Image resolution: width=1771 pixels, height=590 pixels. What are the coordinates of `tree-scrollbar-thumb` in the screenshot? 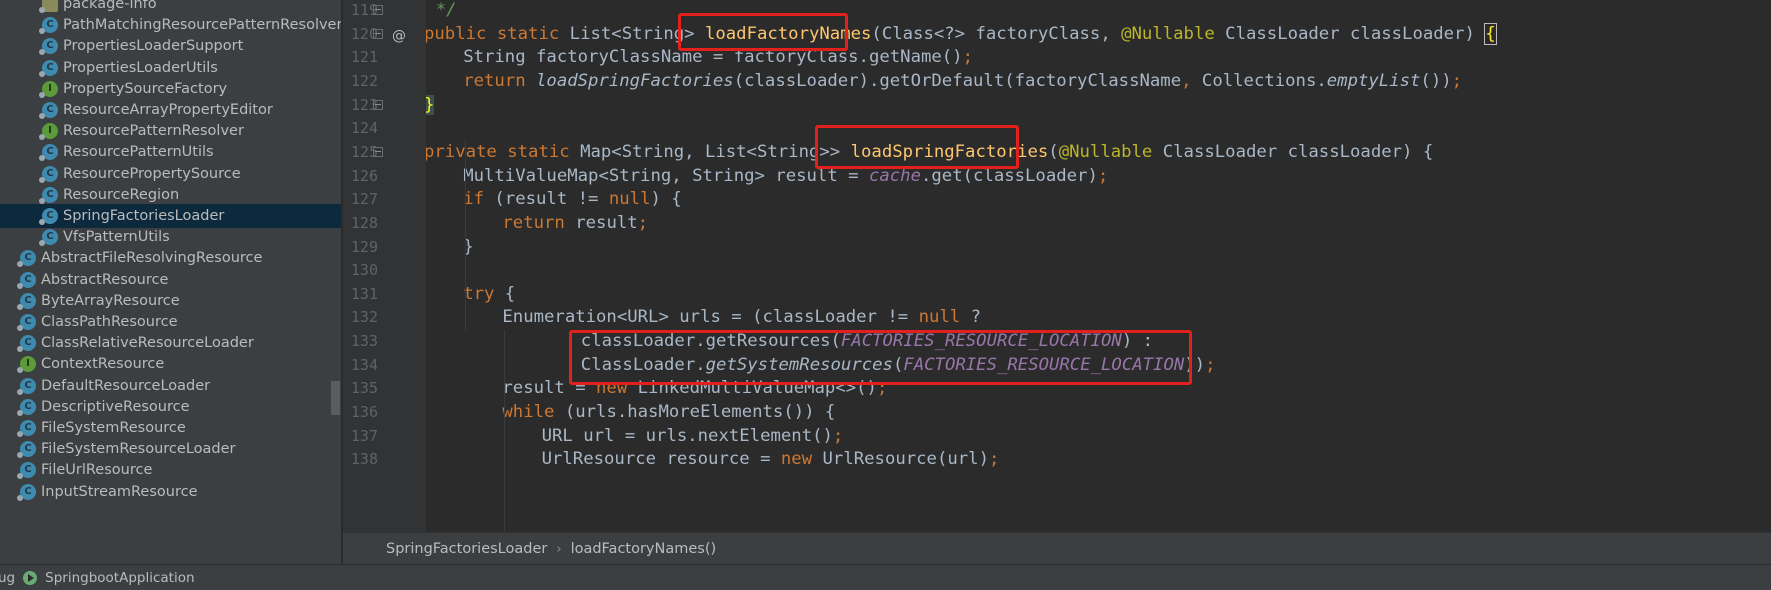 It's located at (335, 398).